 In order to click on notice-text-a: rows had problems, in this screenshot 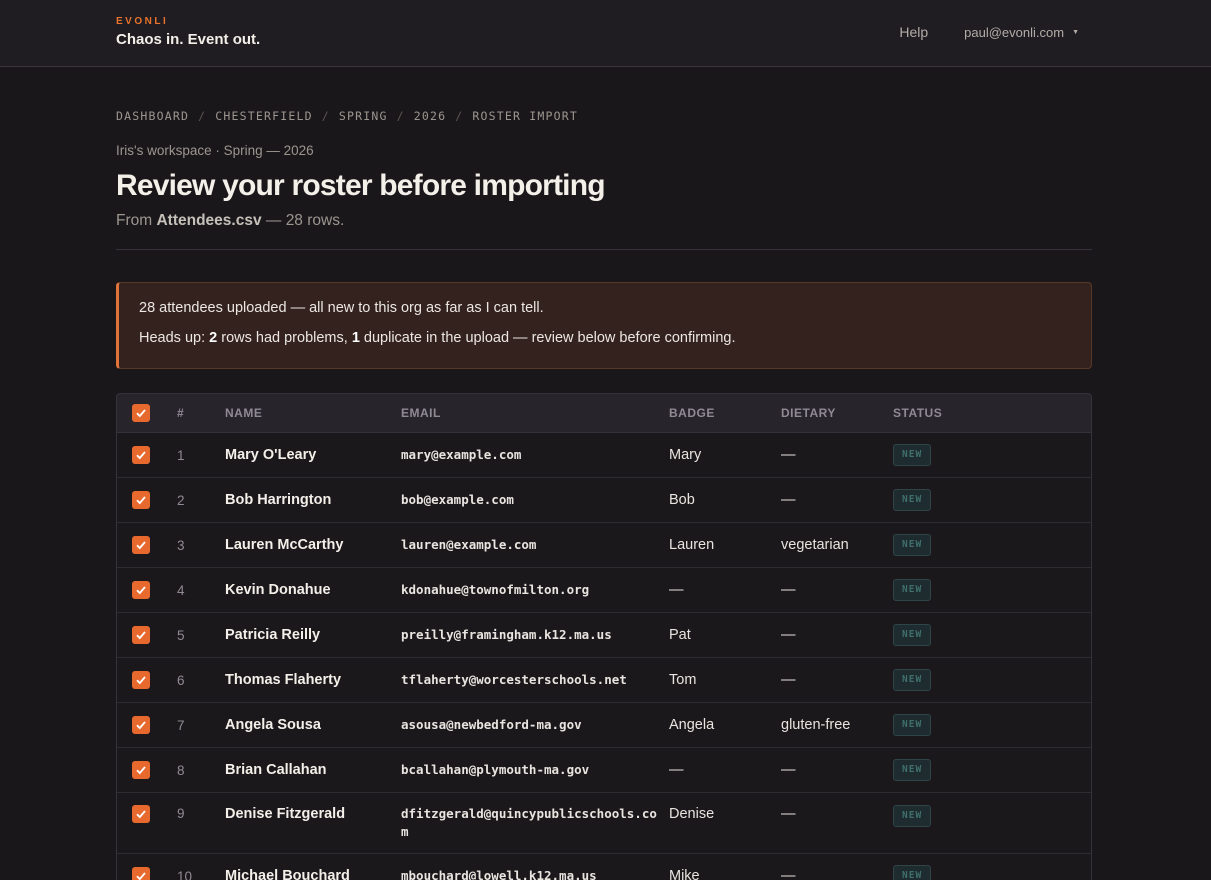, I will do `click(284, 338)`.